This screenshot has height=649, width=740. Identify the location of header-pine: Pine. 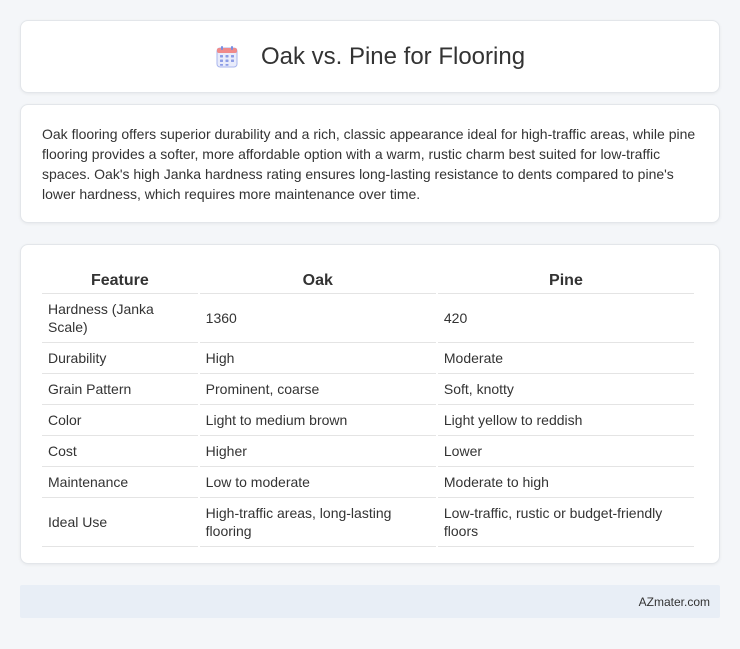
(565, 277).